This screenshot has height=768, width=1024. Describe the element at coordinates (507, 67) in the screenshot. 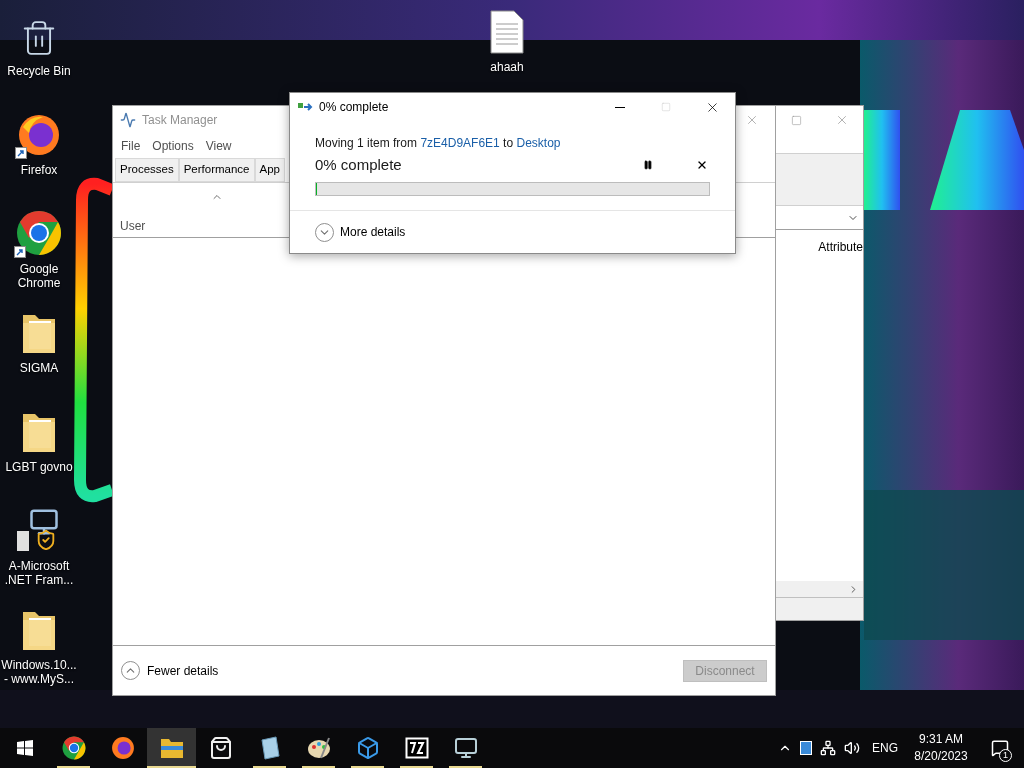

I see `desktop-icon-label: ahaah` at that location.